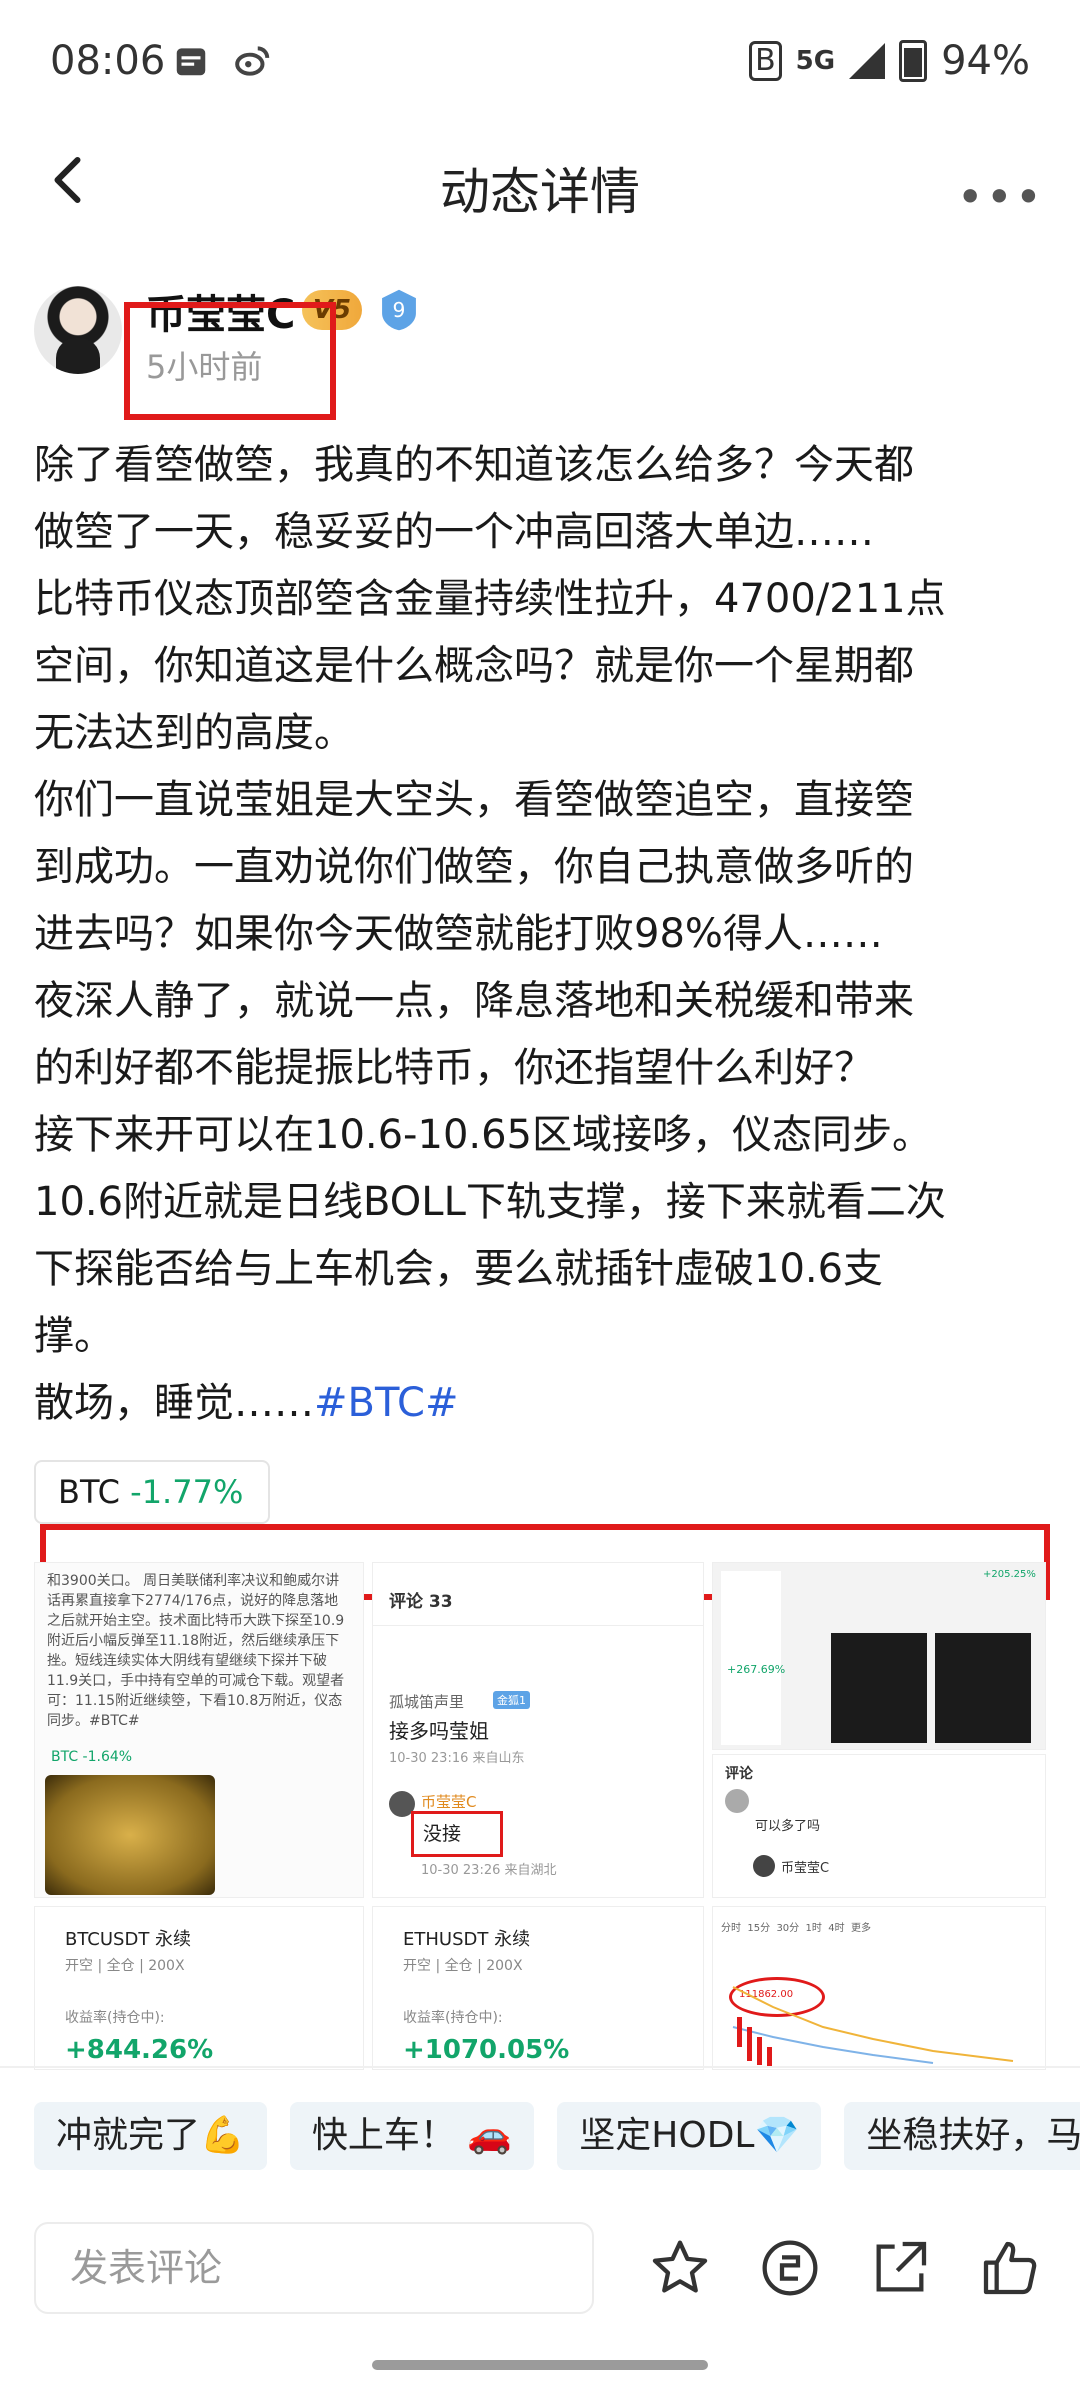  What do you see at coordinates (474, 800) in the screenshot?
I see `post-line: 你们一直说莹姐是大空头，看箜做箜追空，直接箜` at bounding box center [474, 800].